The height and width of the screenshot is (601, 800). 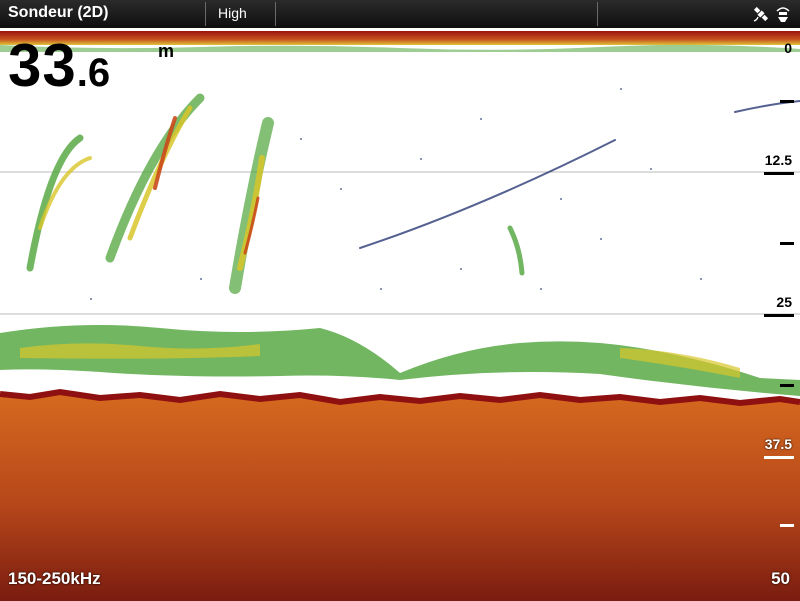 What do you see at coordinates (93, 73) in the screenshot?
I see `depth-decimal: .6` at bounding box center [93, 73].